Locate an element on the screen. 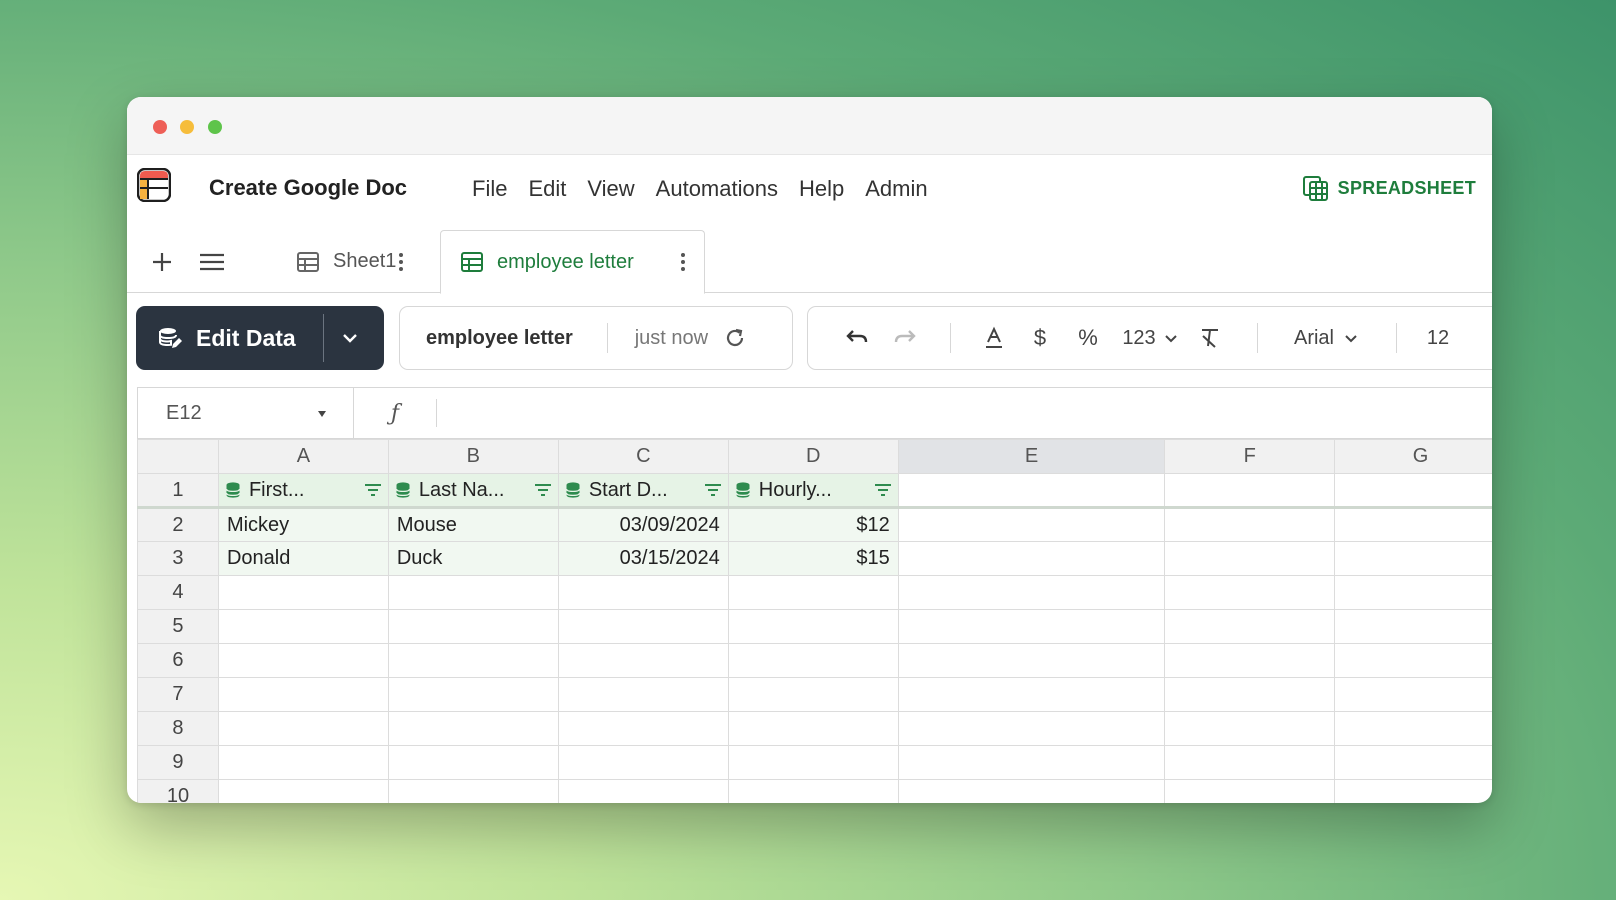 The image size is (1616, 900). row-header: 1 is located at coordinates (178, 490).